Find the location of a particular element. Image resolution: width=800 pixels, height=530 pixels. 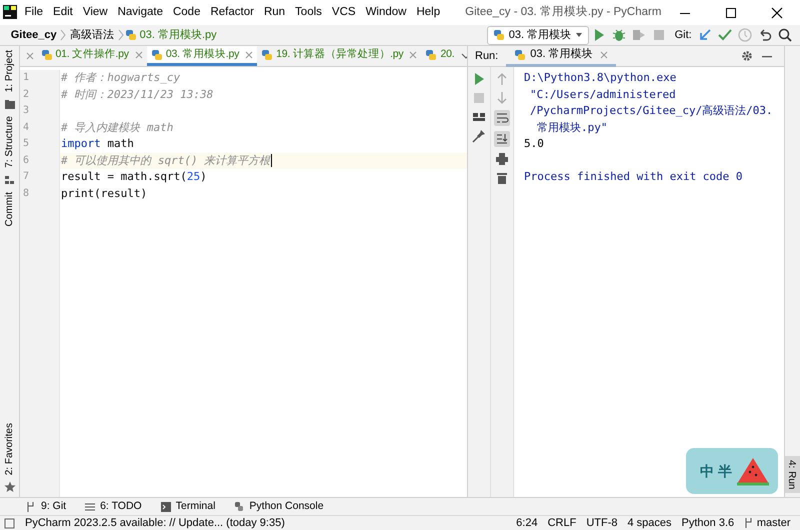

editor-tab: 19. 计算器（异常处理）.py is located at coordinates (339, 56).